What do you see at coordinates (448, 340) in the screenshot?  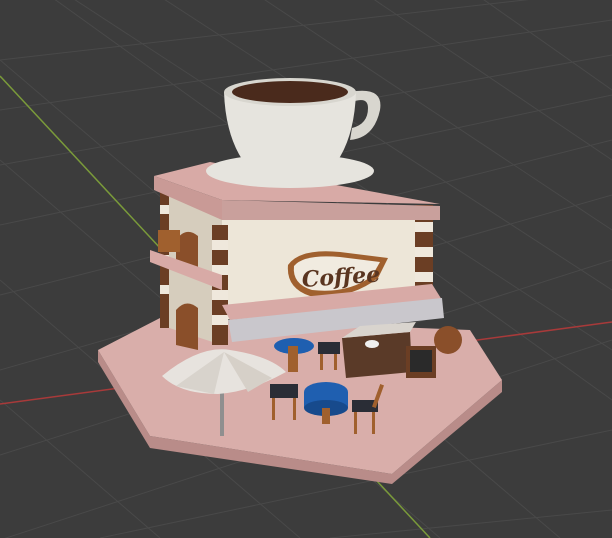 I see `hanging-sign` at bounding box center [448, 340].